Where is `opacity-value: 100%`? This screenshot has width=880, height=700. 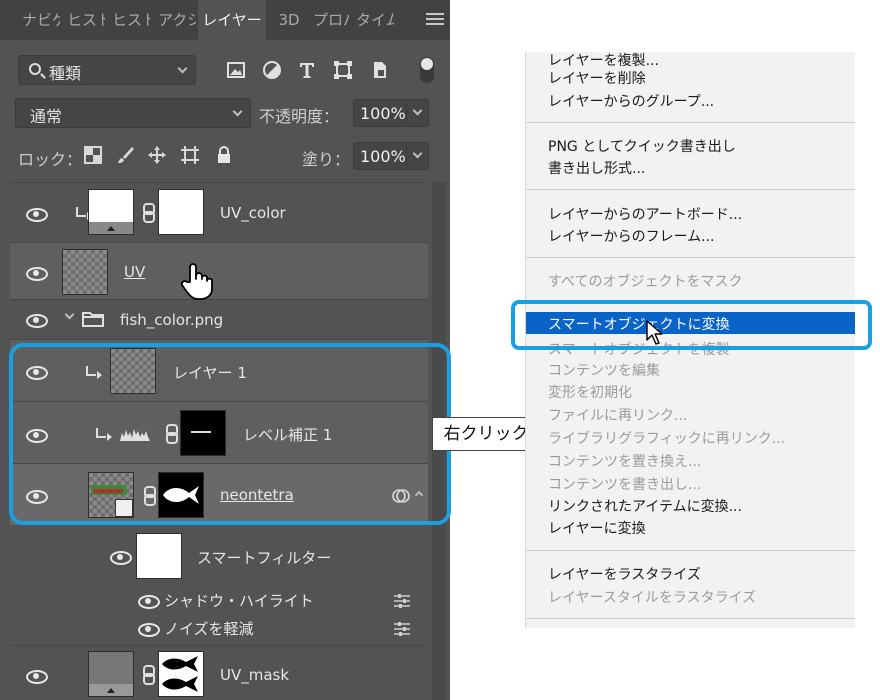
opacity-value: 100% is located at coordinates (383, 113).